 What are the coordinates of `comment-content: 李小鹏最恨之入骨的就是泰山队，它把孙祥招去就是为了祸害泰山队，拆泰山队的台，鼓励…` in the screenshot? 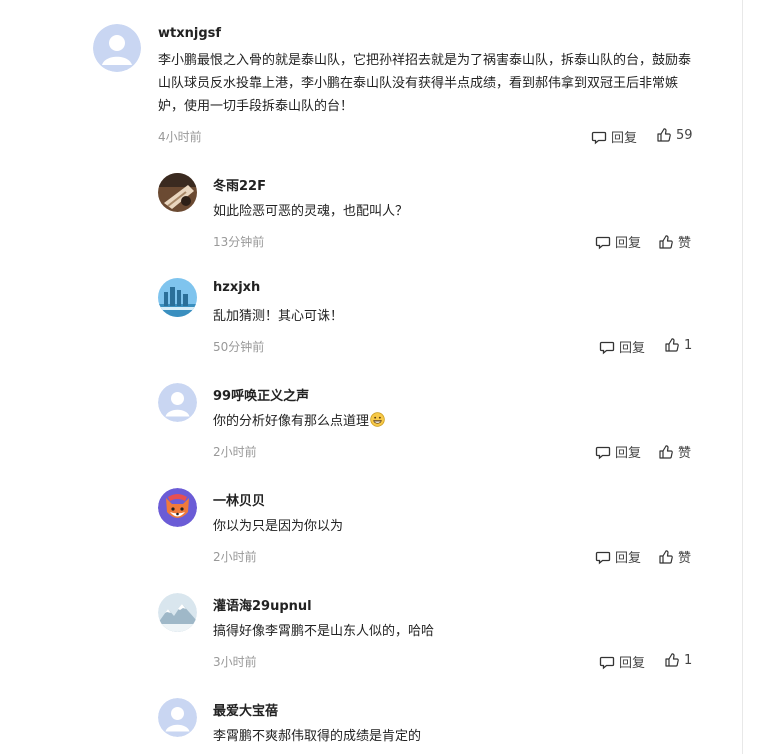 It's located at (425, 83).